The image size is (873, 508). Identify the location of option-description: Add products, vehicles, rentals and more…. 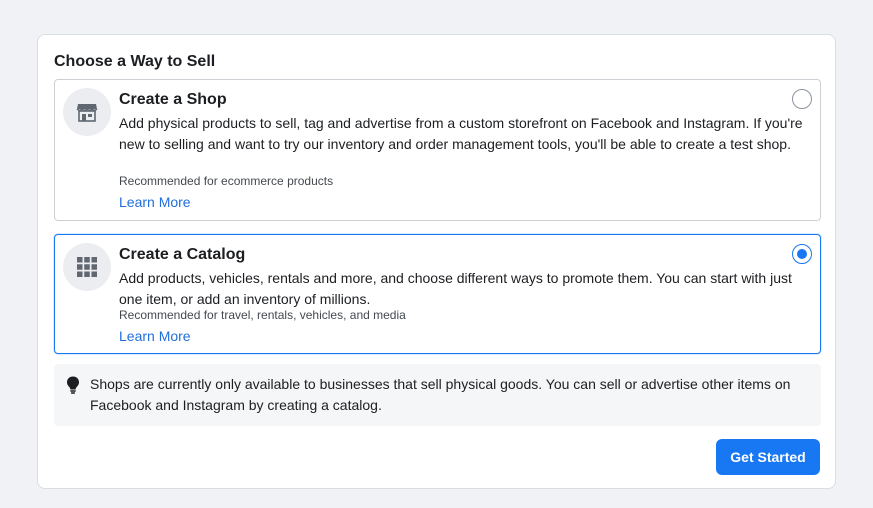
(455, 288).